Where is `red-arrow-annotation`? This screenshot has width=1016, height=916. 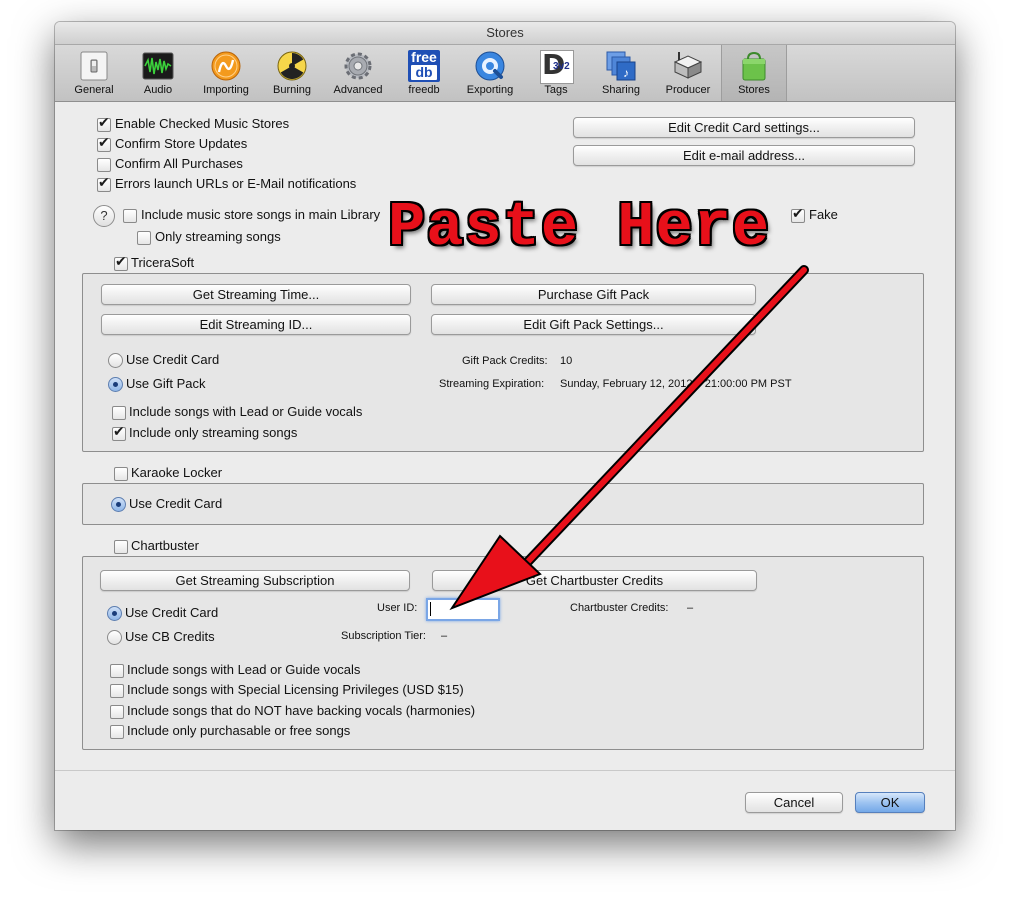
red-arrow-annotation is located at coordinates (629, 438).